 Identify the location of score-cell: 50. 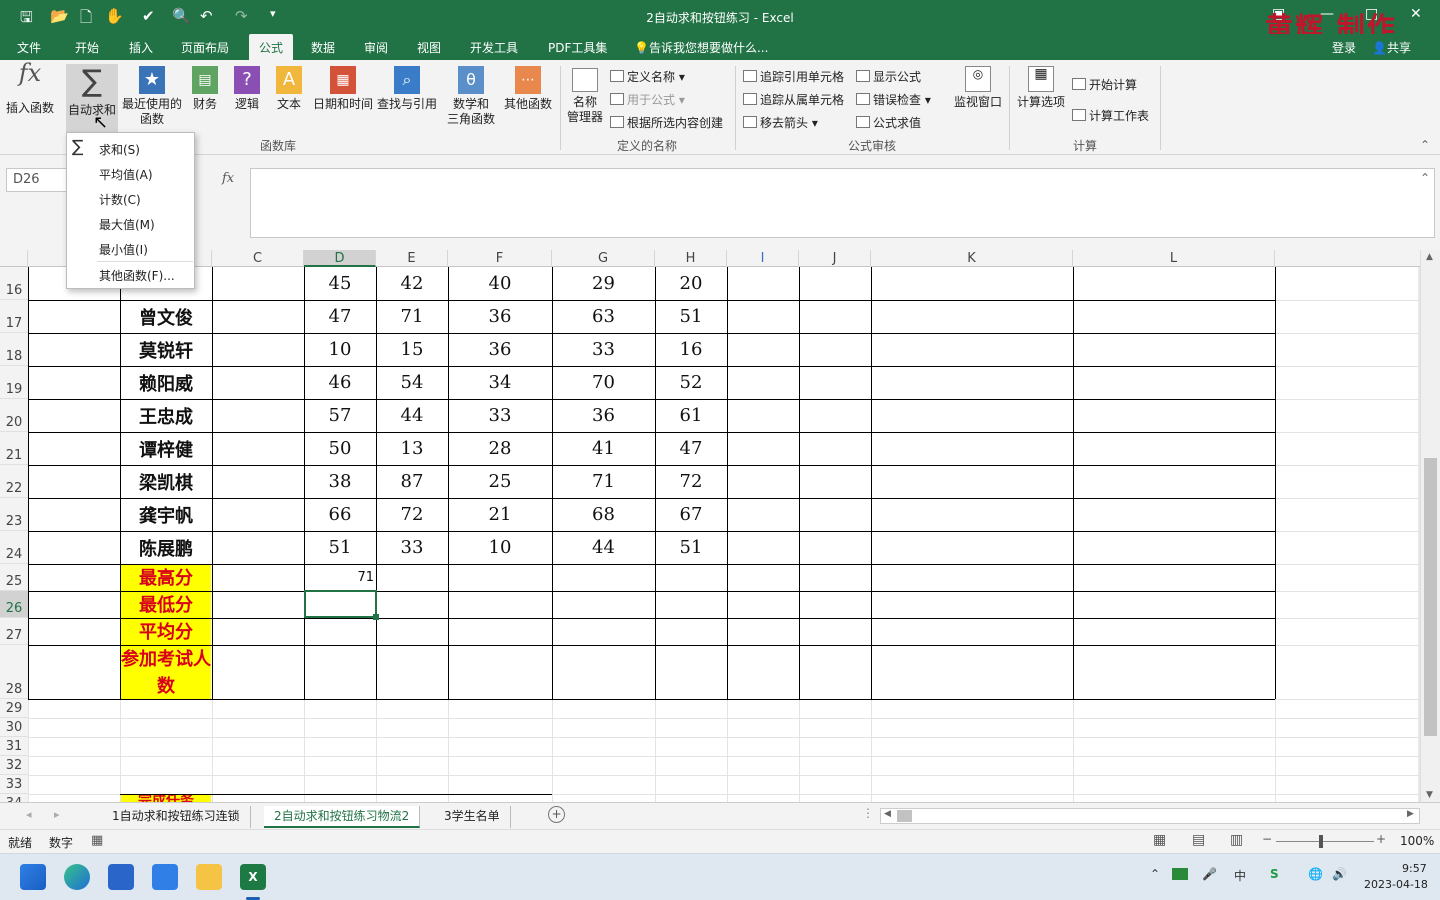
(340, 448).